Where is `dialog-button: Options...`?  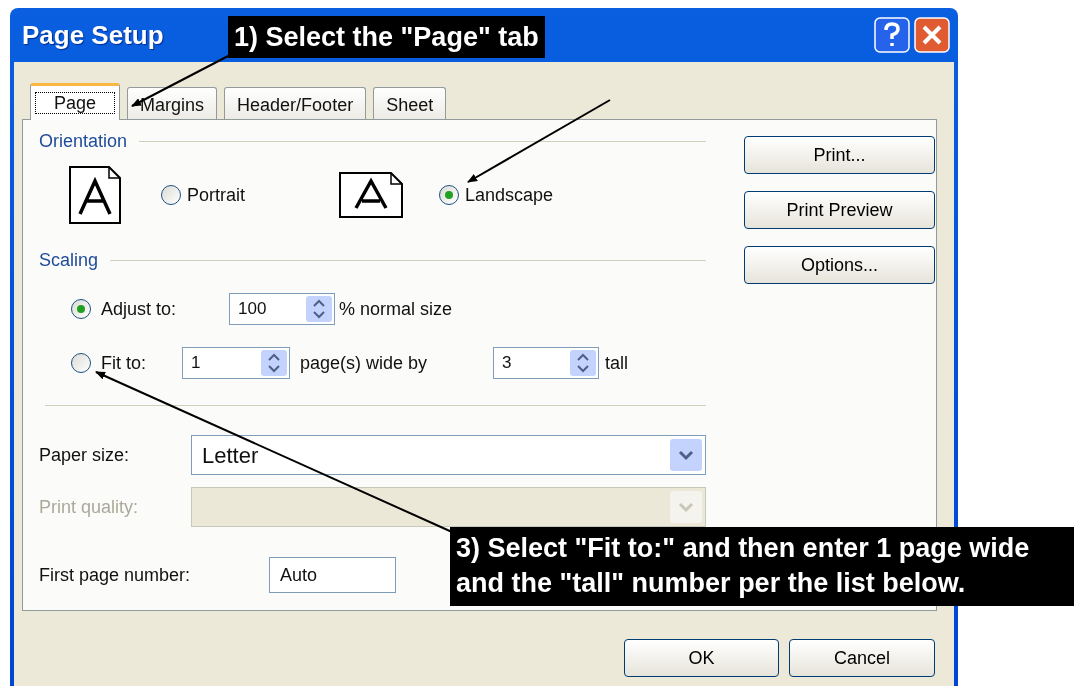
dialog-button: Options... is located at coordinates (839, 265).